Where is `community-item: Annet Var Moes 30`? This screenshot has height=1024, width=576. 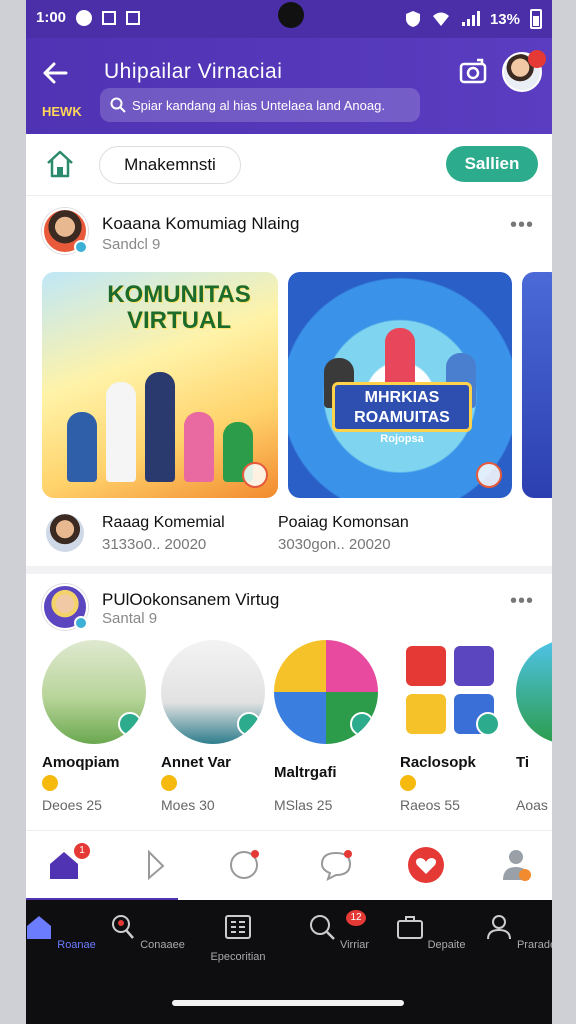
community-item: Annet Var Moes 30 is located at coordinates (213, 726).